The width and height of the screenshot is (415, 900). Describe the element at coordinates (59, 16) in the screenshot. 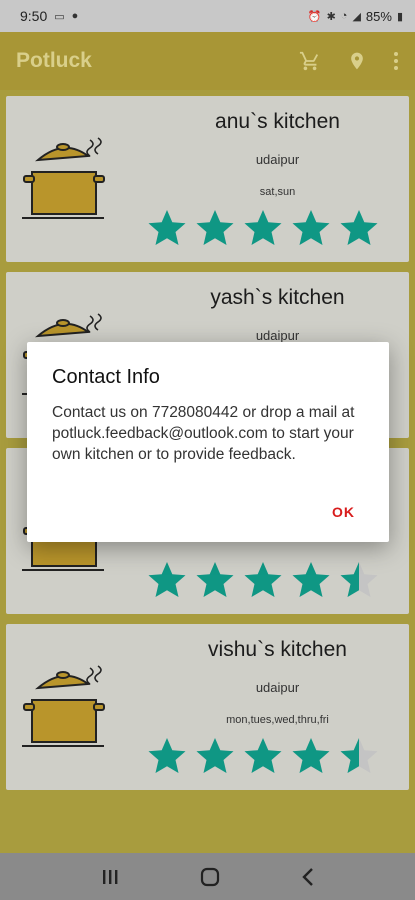

I see `cast-icon: ▭` at that location.